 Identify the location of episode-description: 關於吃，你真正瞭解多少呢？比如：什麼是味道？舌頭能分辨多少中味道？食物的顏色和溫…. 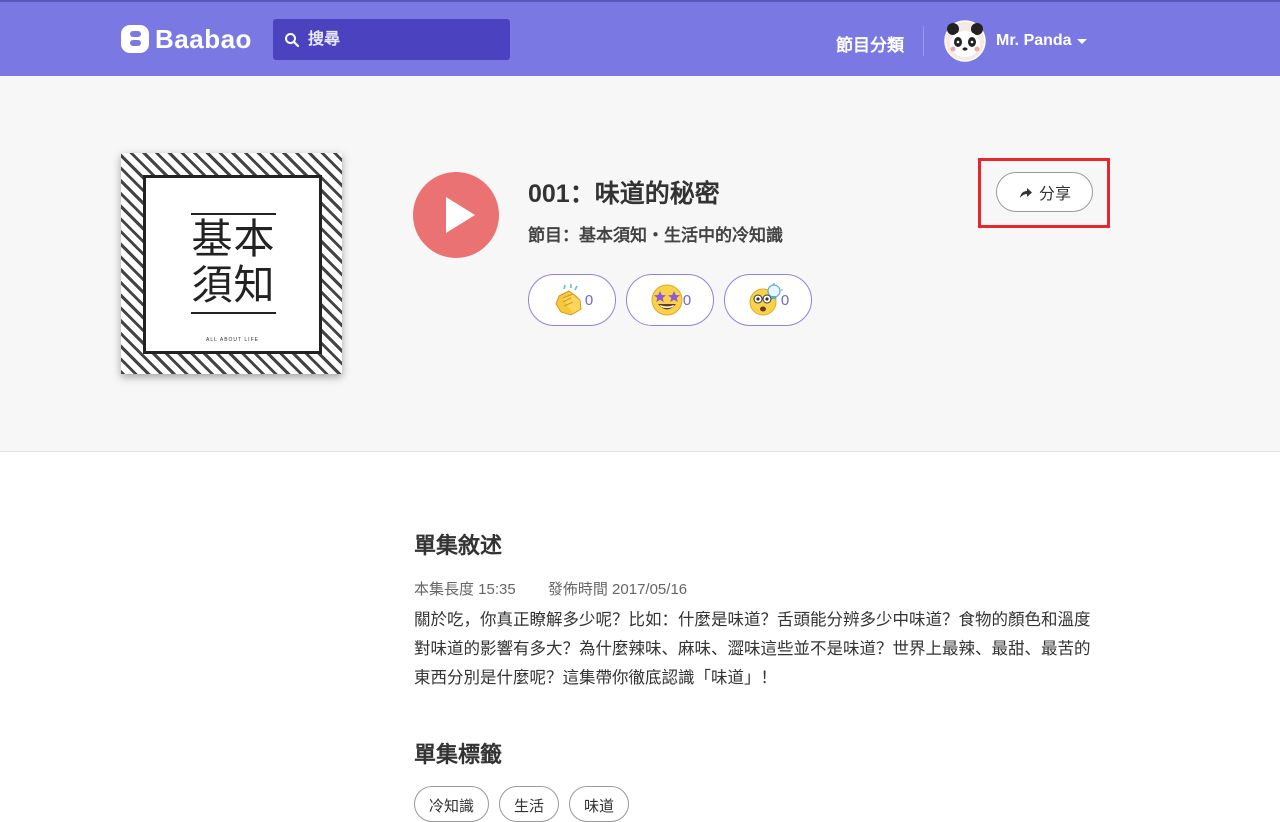
(752, 649).